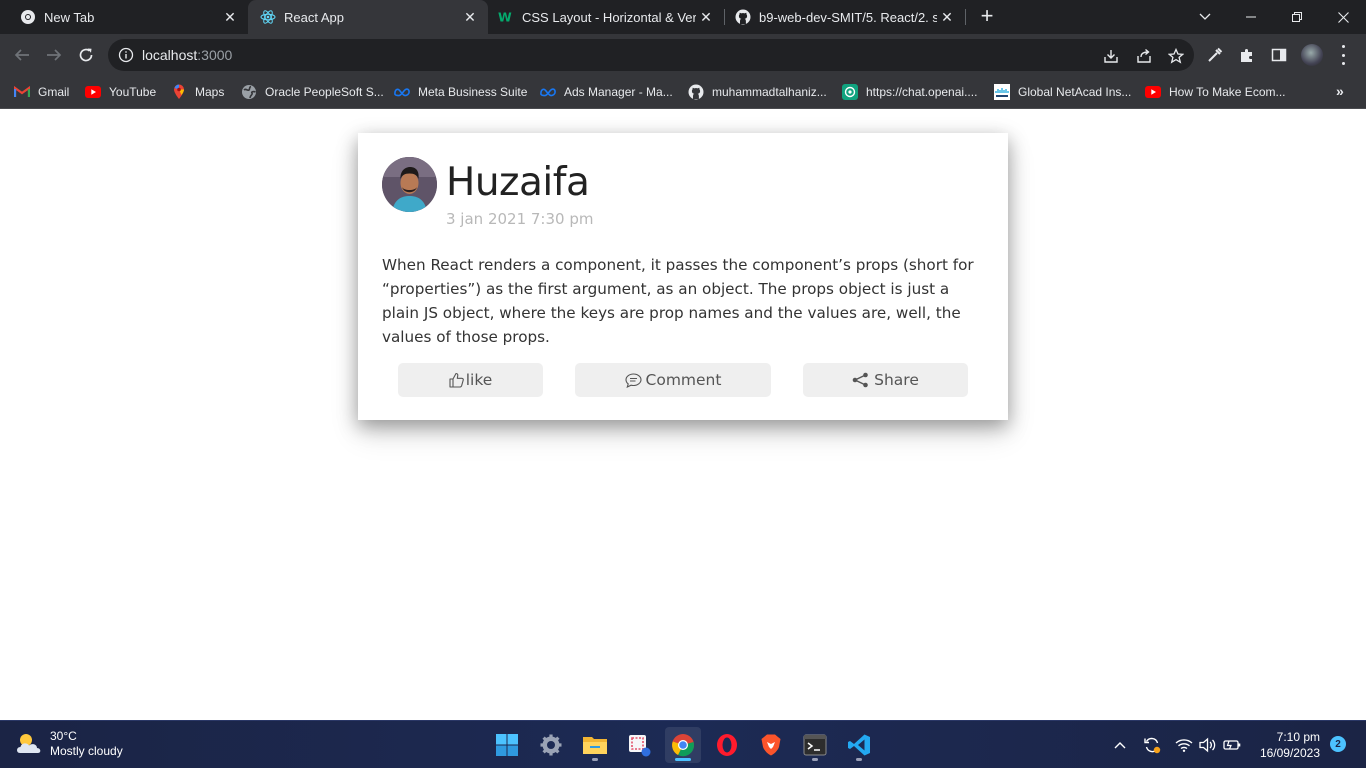 This screenshot has height=768, width=1366. What do you see at coordinates (859, 745) in the screenshot?
I see `taskbar-vscode` at bounding box center [859, 745].